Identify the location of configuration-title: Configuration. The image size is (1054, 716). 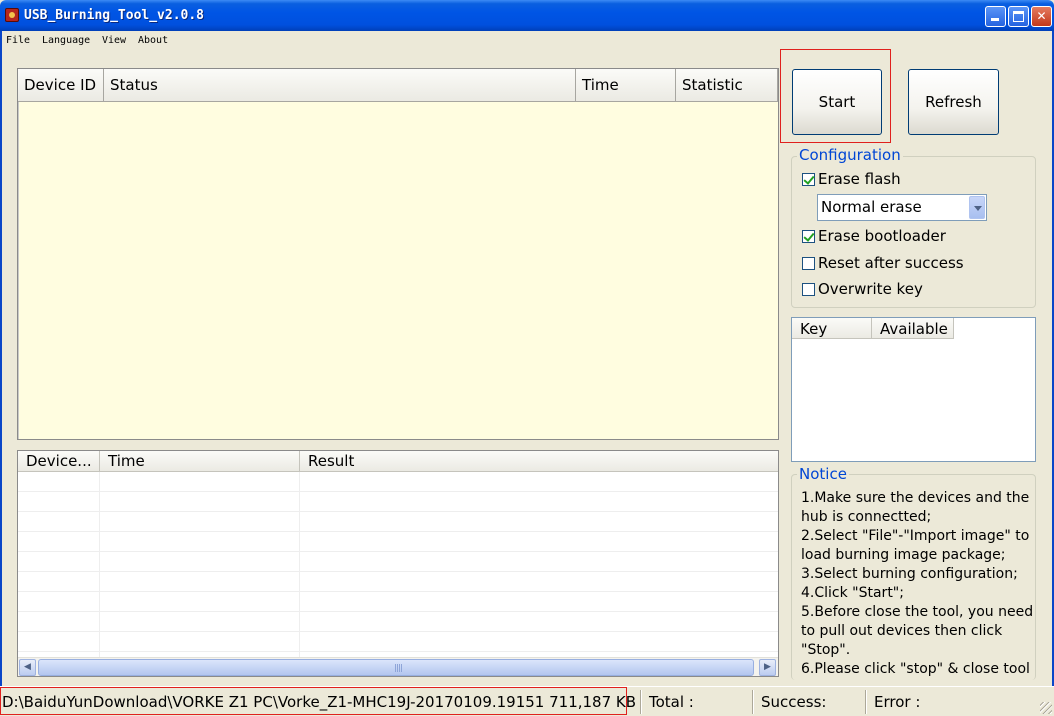
(850, 155).